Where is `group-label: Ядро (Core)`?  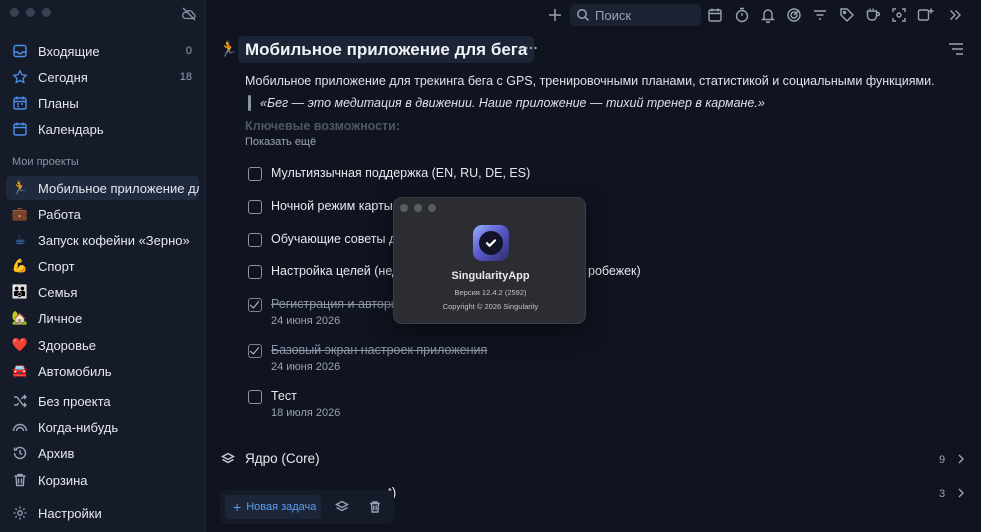 group-label: Ядро (Core) is located at coordinates (282, 458).